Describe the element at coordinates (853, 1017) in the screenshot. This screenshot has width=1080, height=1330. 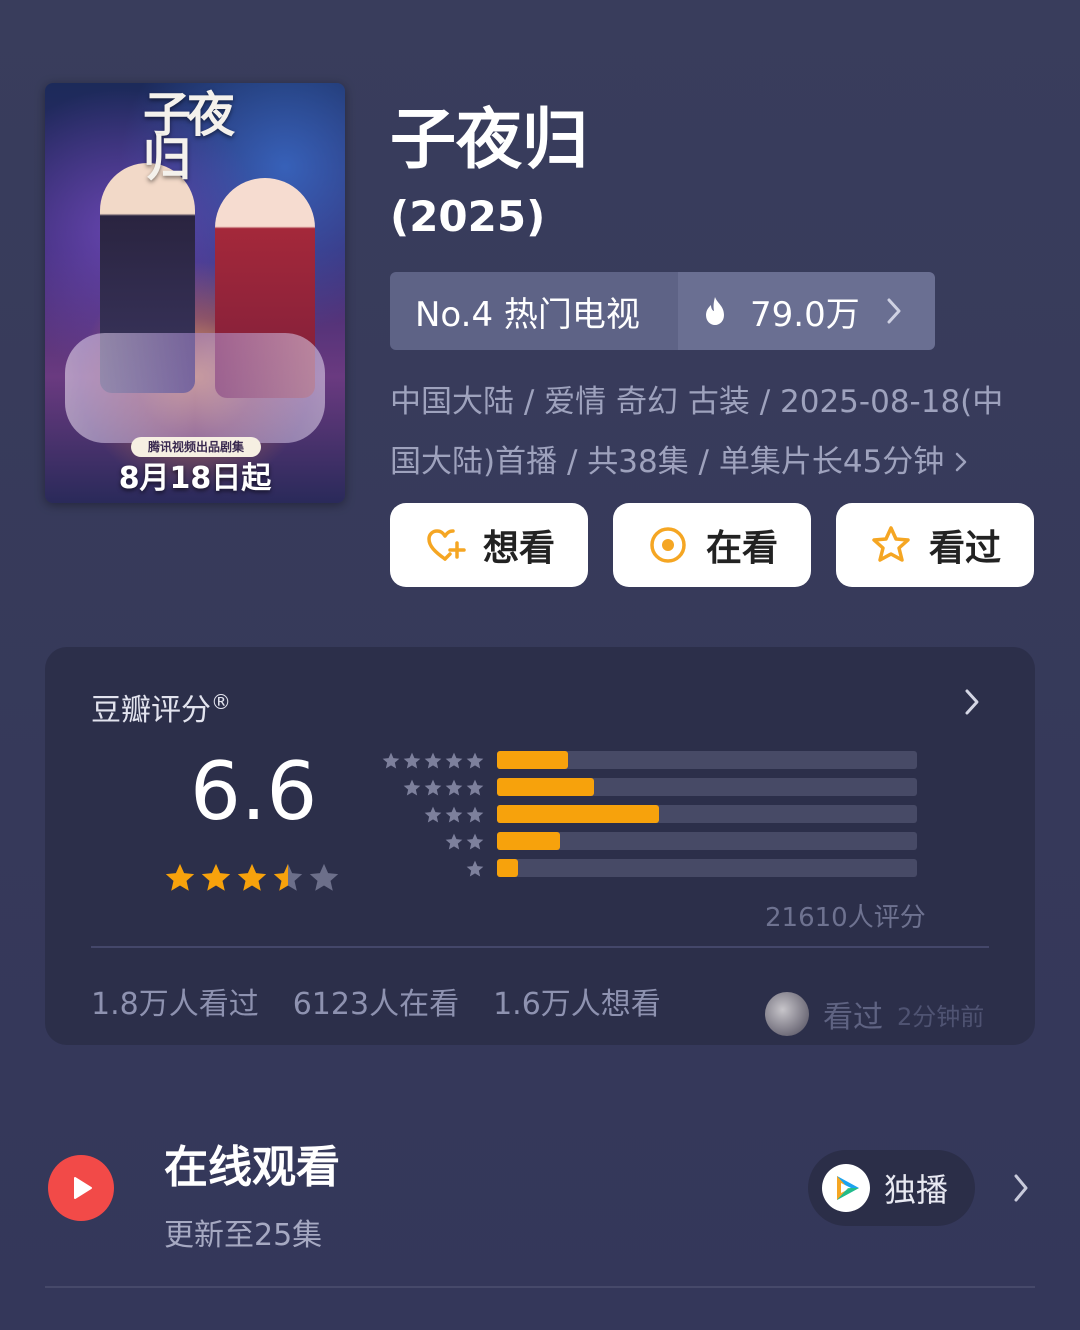
I see `recent-action: 看过` at that location.